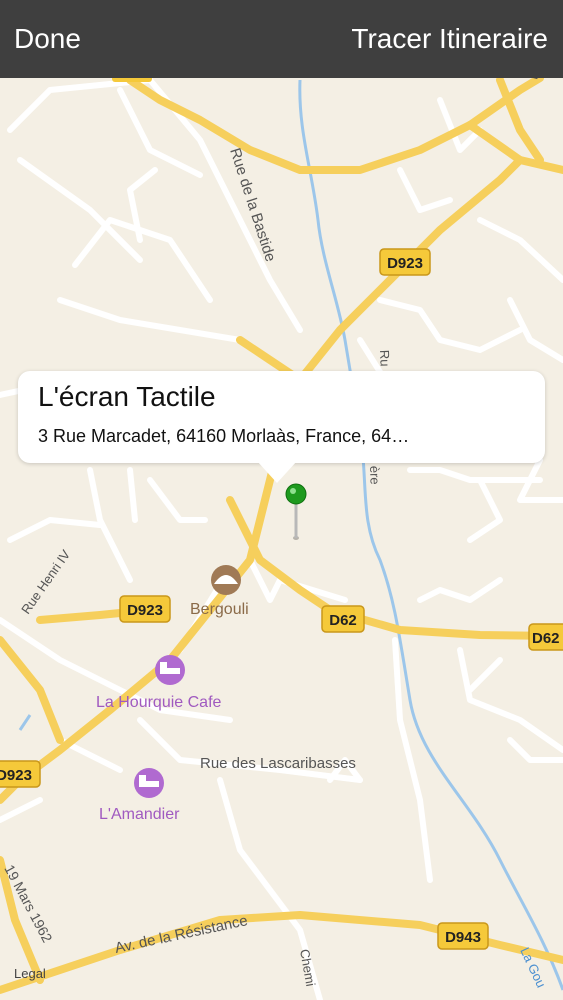 This screenshot has height=1000, width=563. I want to click on callout-pointer, so click(277, 472).